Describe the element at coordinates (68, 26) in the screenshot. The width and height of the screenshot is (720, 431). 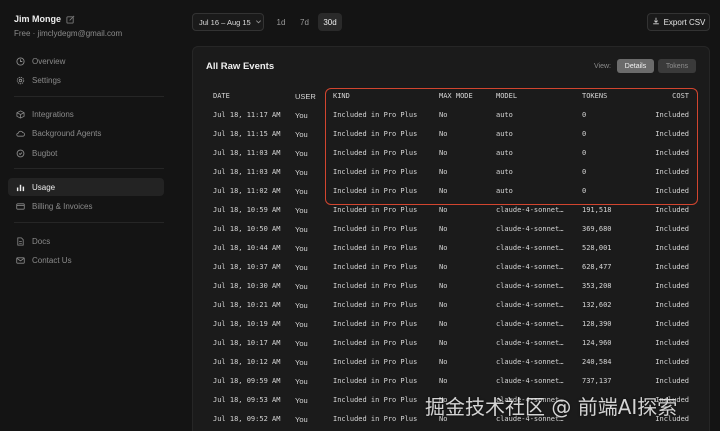
I see `user-block: Jim Monge Free · jimclydegm@gmail.com` at that location.